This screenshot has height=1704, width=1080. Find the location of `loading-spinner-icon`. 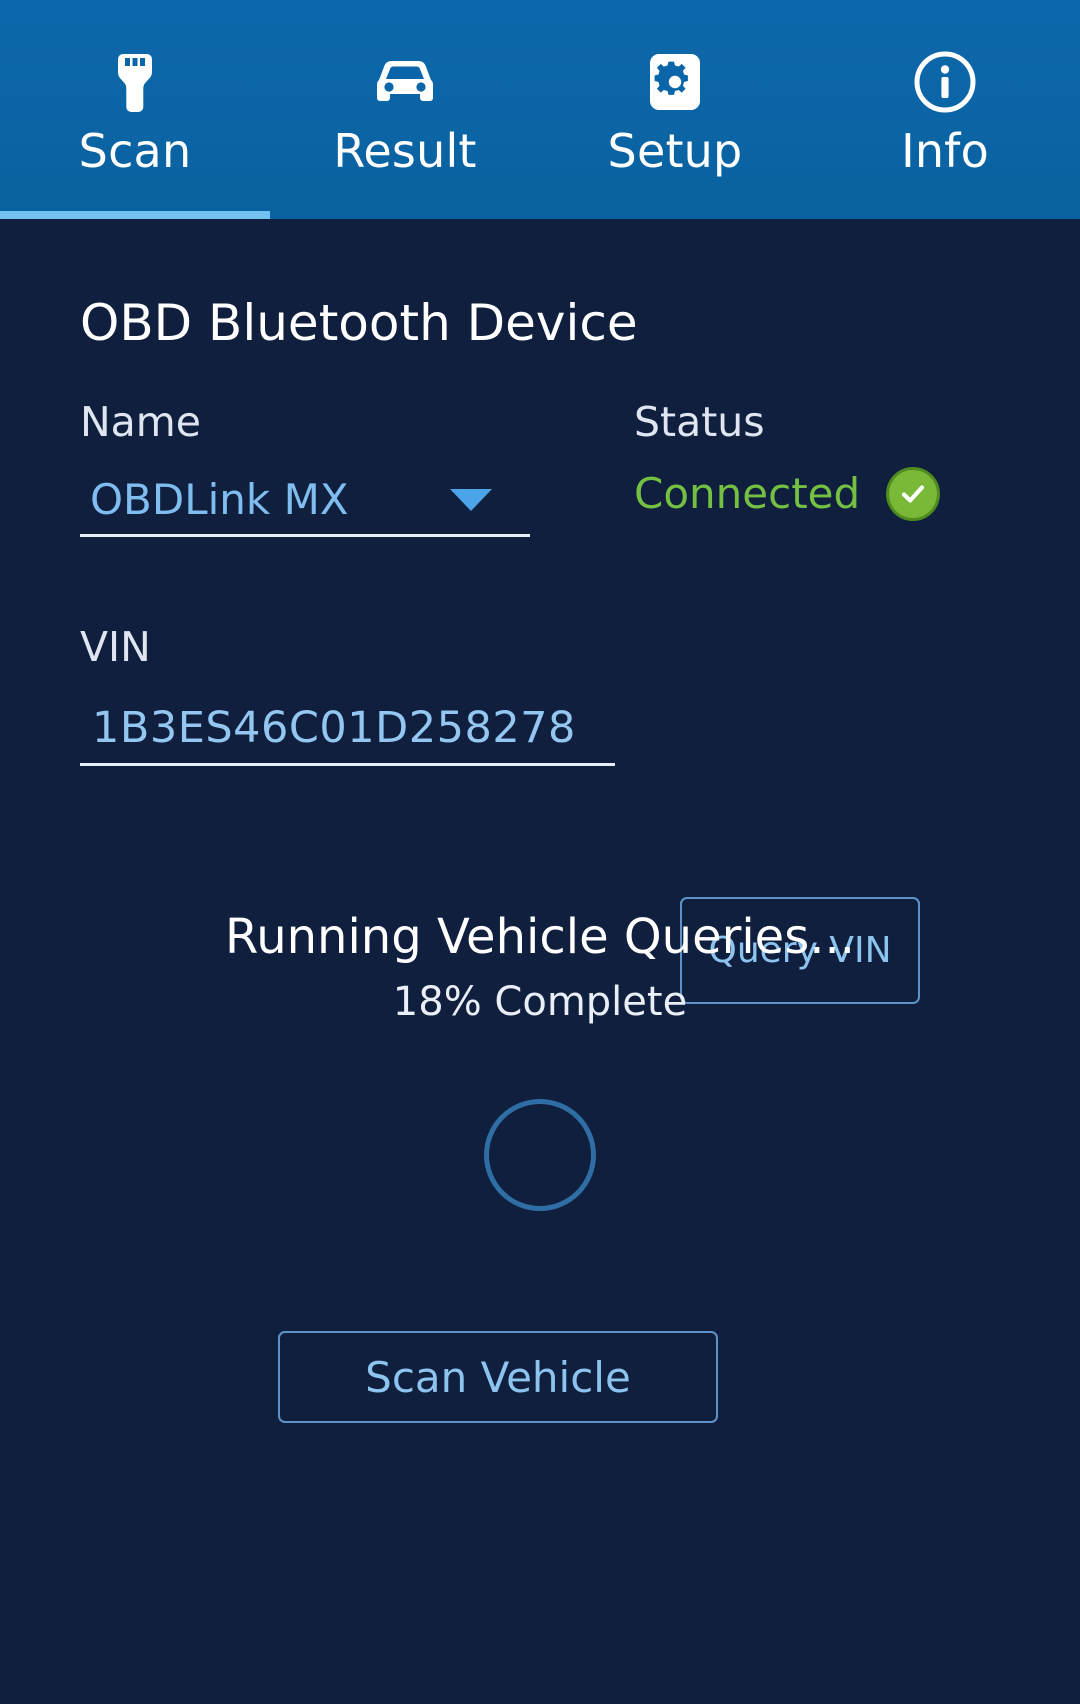

loading-spinner-icon is located at coordinates (540, 1155).